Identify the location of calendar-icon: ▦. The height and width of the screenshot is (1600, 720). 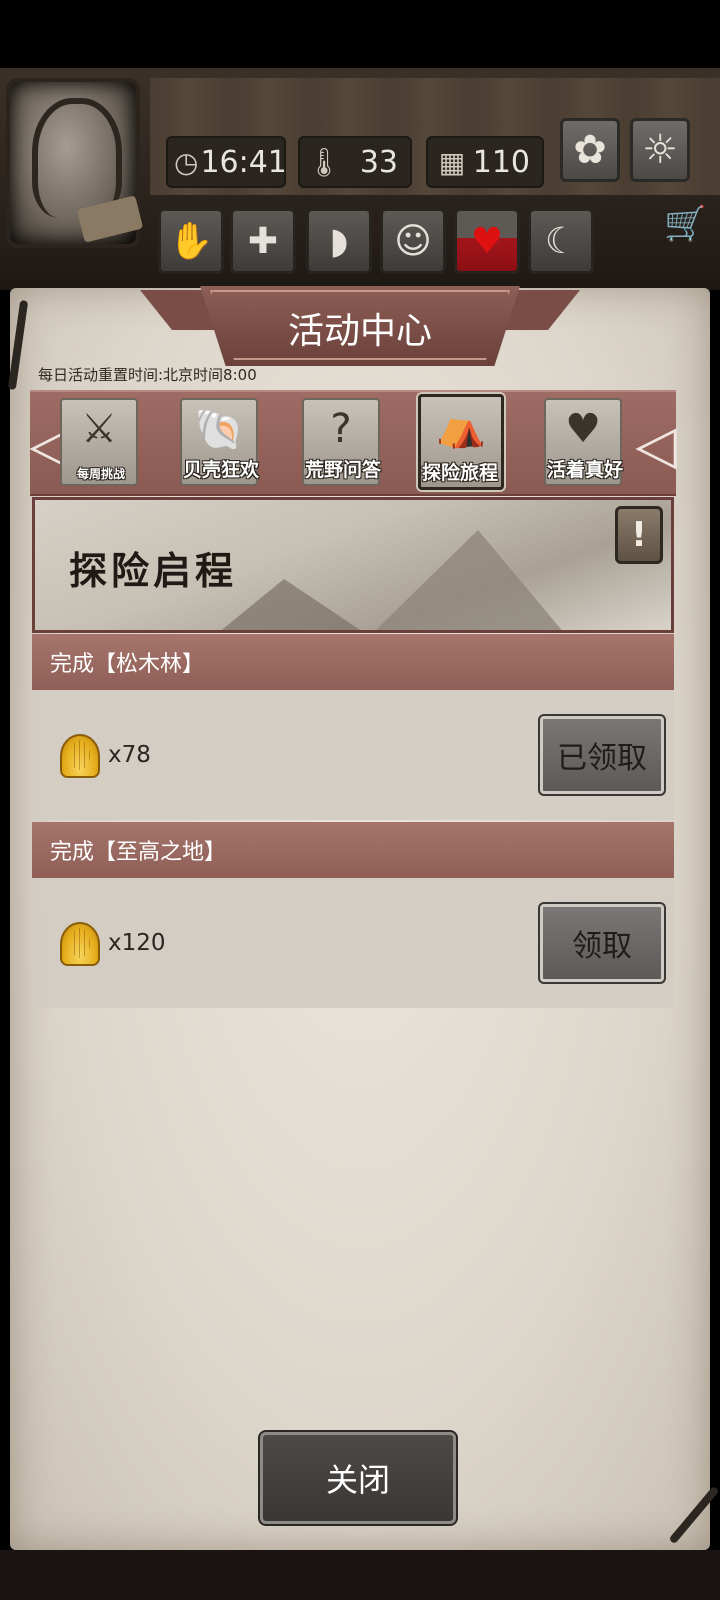
(452, 162).